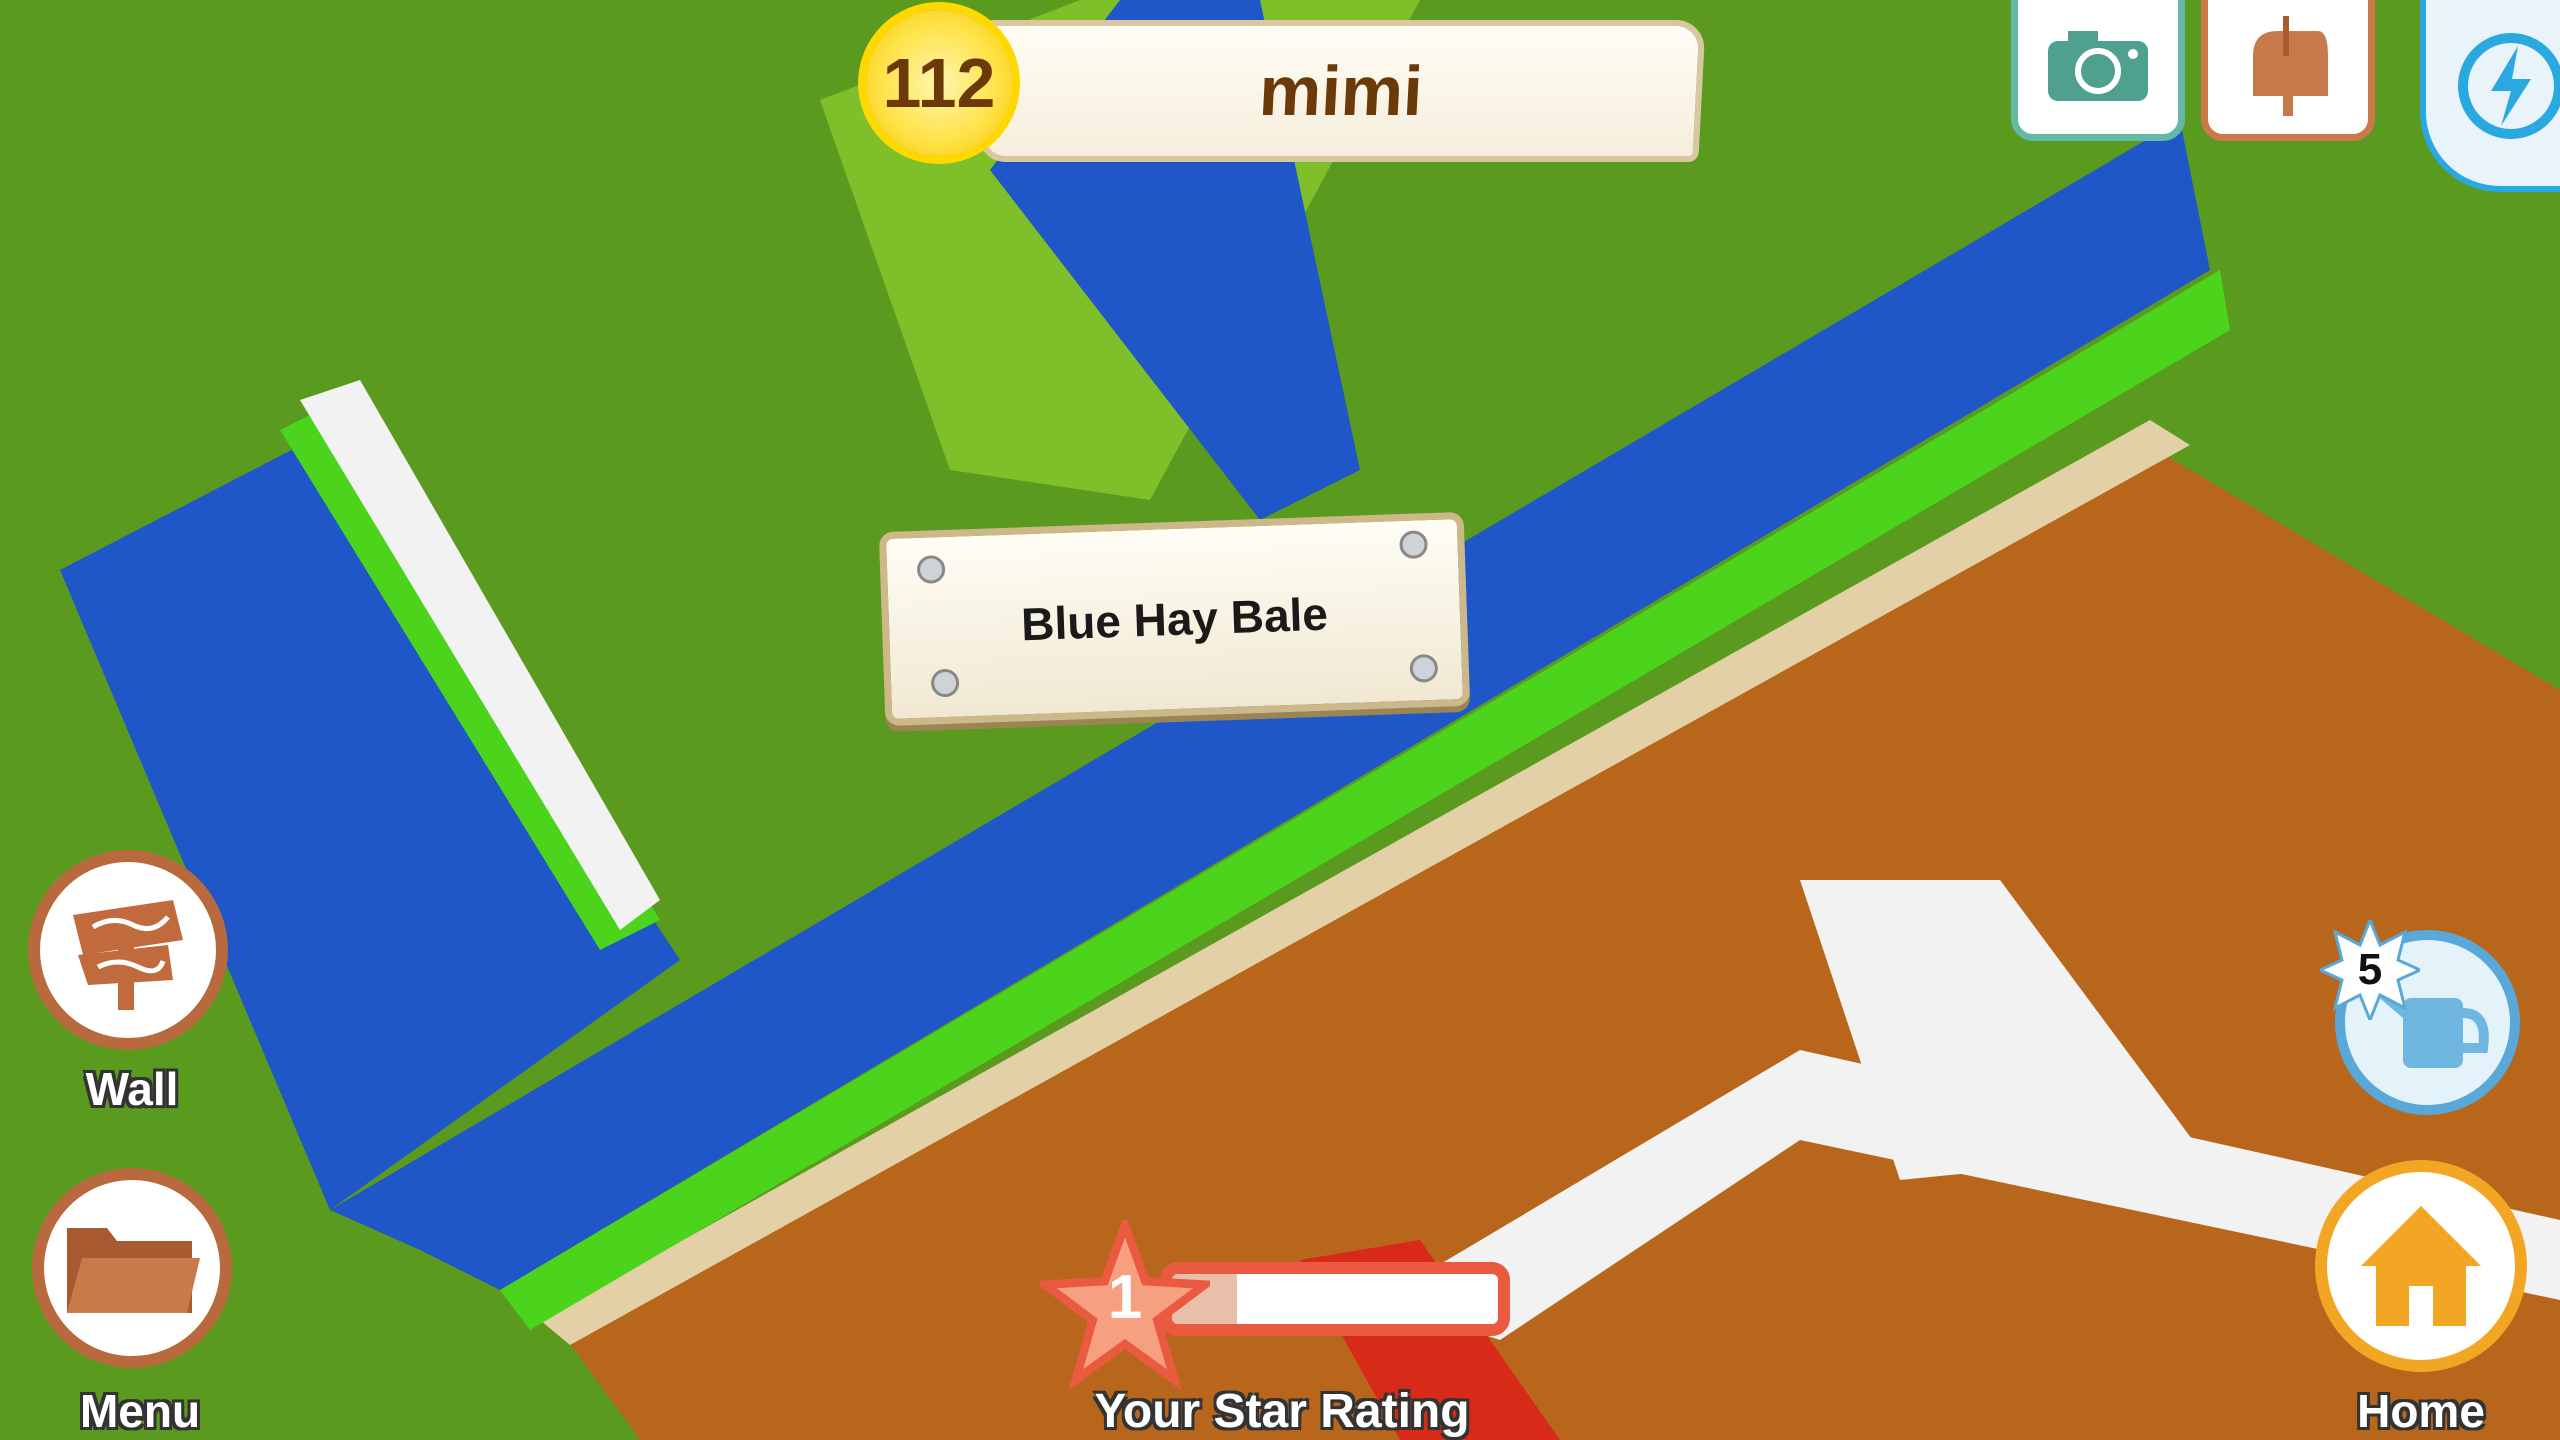  I want to click on mailbox-button, so click(2288, 70).